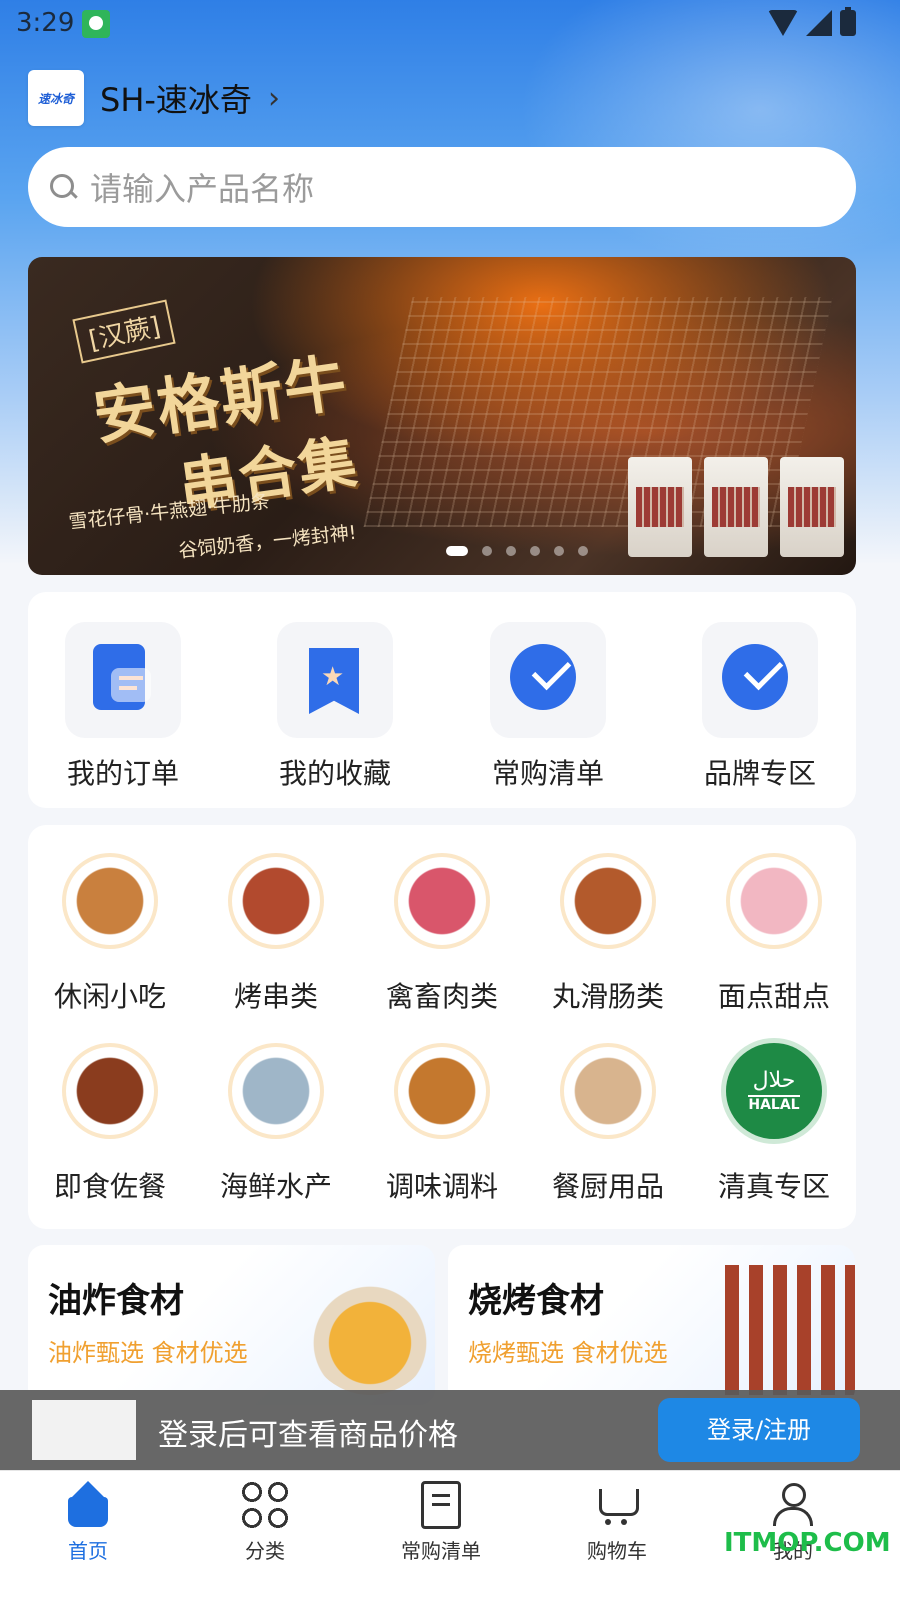 The image size is (900, 1601). I want to click on tab-frequent-list: 常购清单, so click(441, 1522).